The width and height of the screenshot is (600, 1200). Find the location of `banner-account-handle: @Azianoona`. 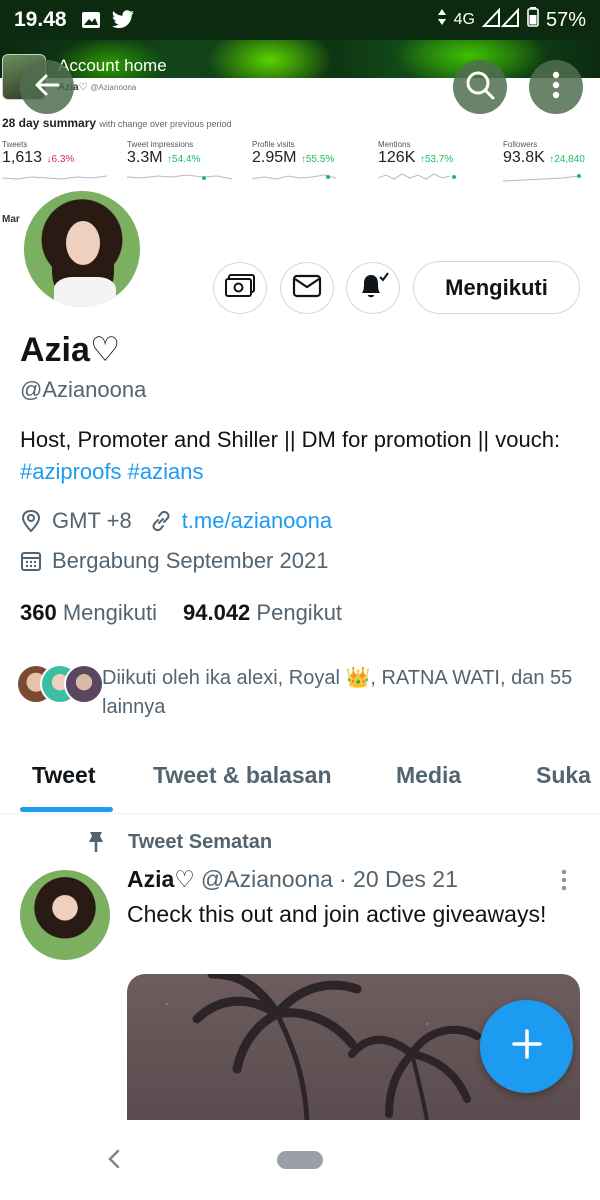

banner-account-handle: @Azianoona is located at coordinates (113, 87).